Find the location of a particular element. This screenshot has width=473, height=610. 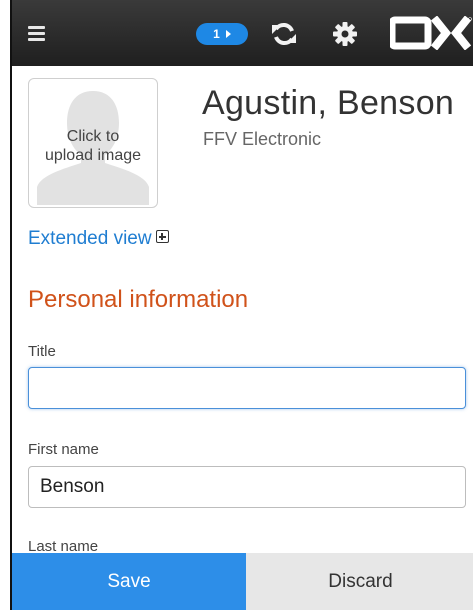

top-bar: 1 is located at coordinates (242, 33).